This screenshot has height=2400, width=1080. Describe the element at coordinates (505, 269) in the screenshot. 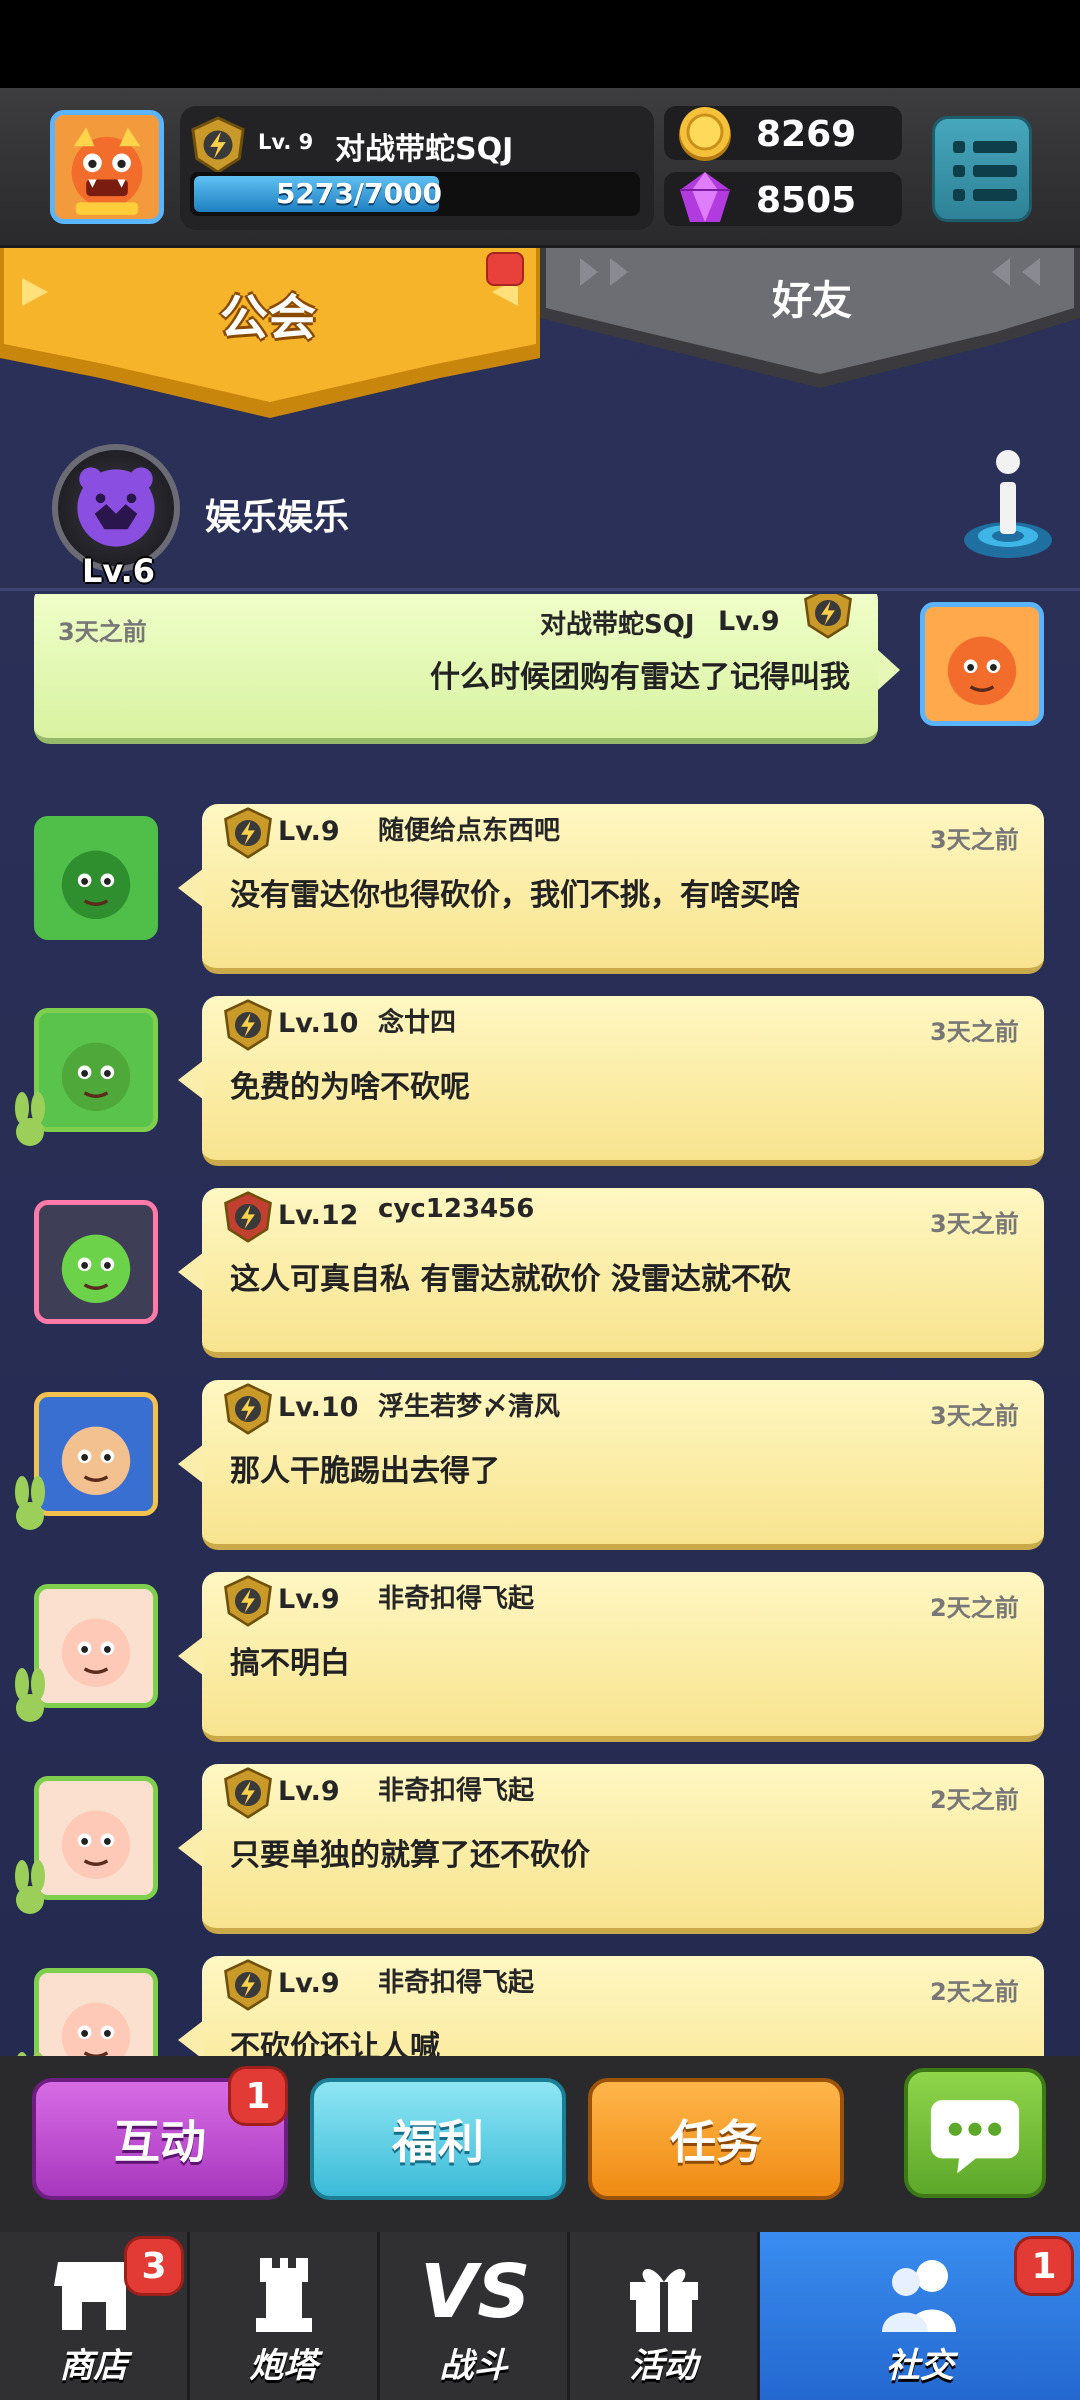

I see `notification-dot` at that location.